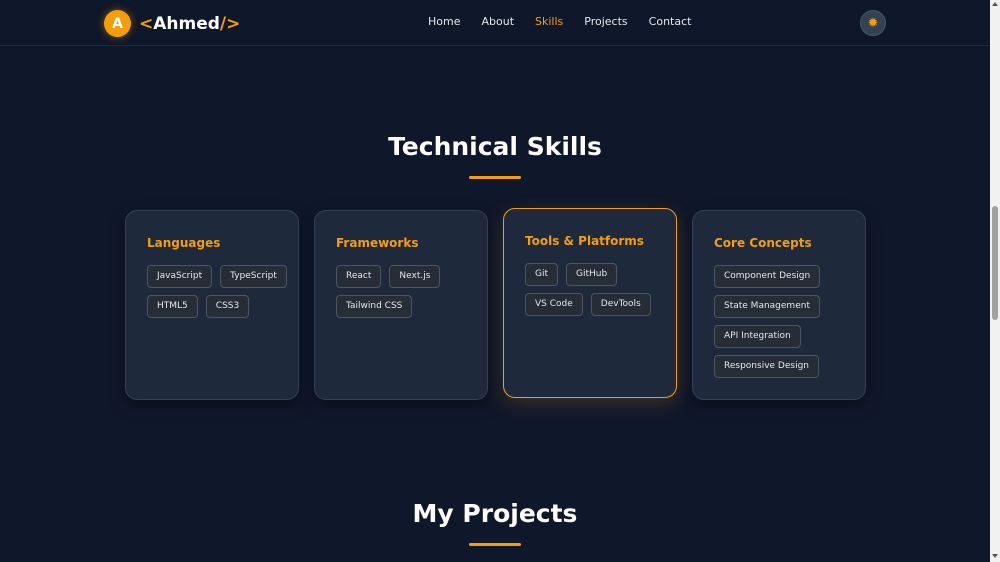 This screenshot has height=562, width=1000. What do you see at coordinates (670, 21) in the screenshot?
I see `nav-link-contact: Contact` at bounding box center [670, 21].